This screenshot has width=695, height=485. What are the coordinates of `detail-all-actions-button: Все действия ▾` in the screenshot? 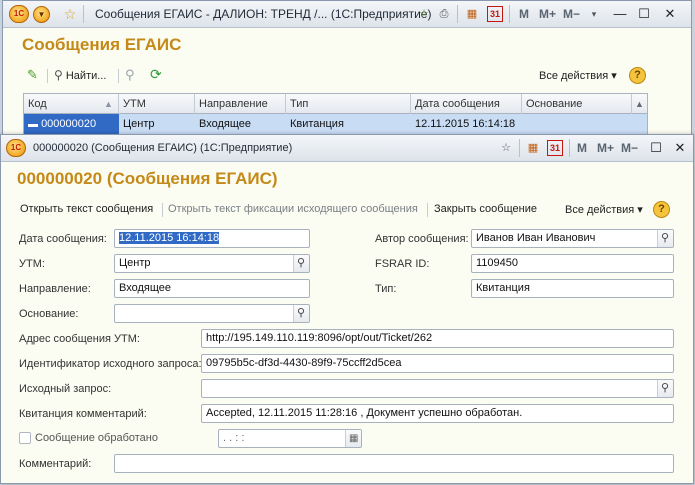 It's located at (604, 209).